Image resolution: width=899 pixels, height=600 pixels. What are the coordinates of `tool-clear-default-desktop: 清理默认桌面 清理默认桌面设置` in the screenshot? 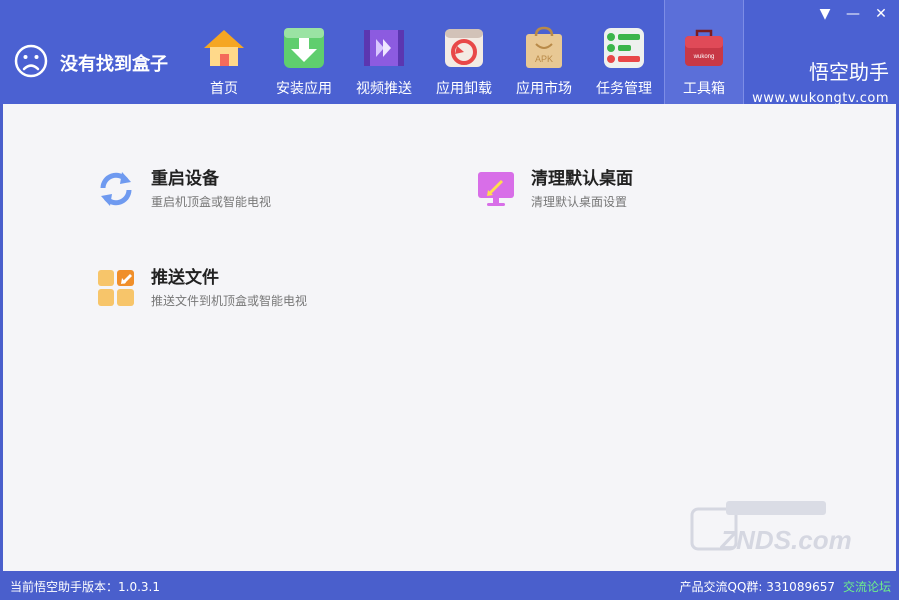 It's located at (554, 186).